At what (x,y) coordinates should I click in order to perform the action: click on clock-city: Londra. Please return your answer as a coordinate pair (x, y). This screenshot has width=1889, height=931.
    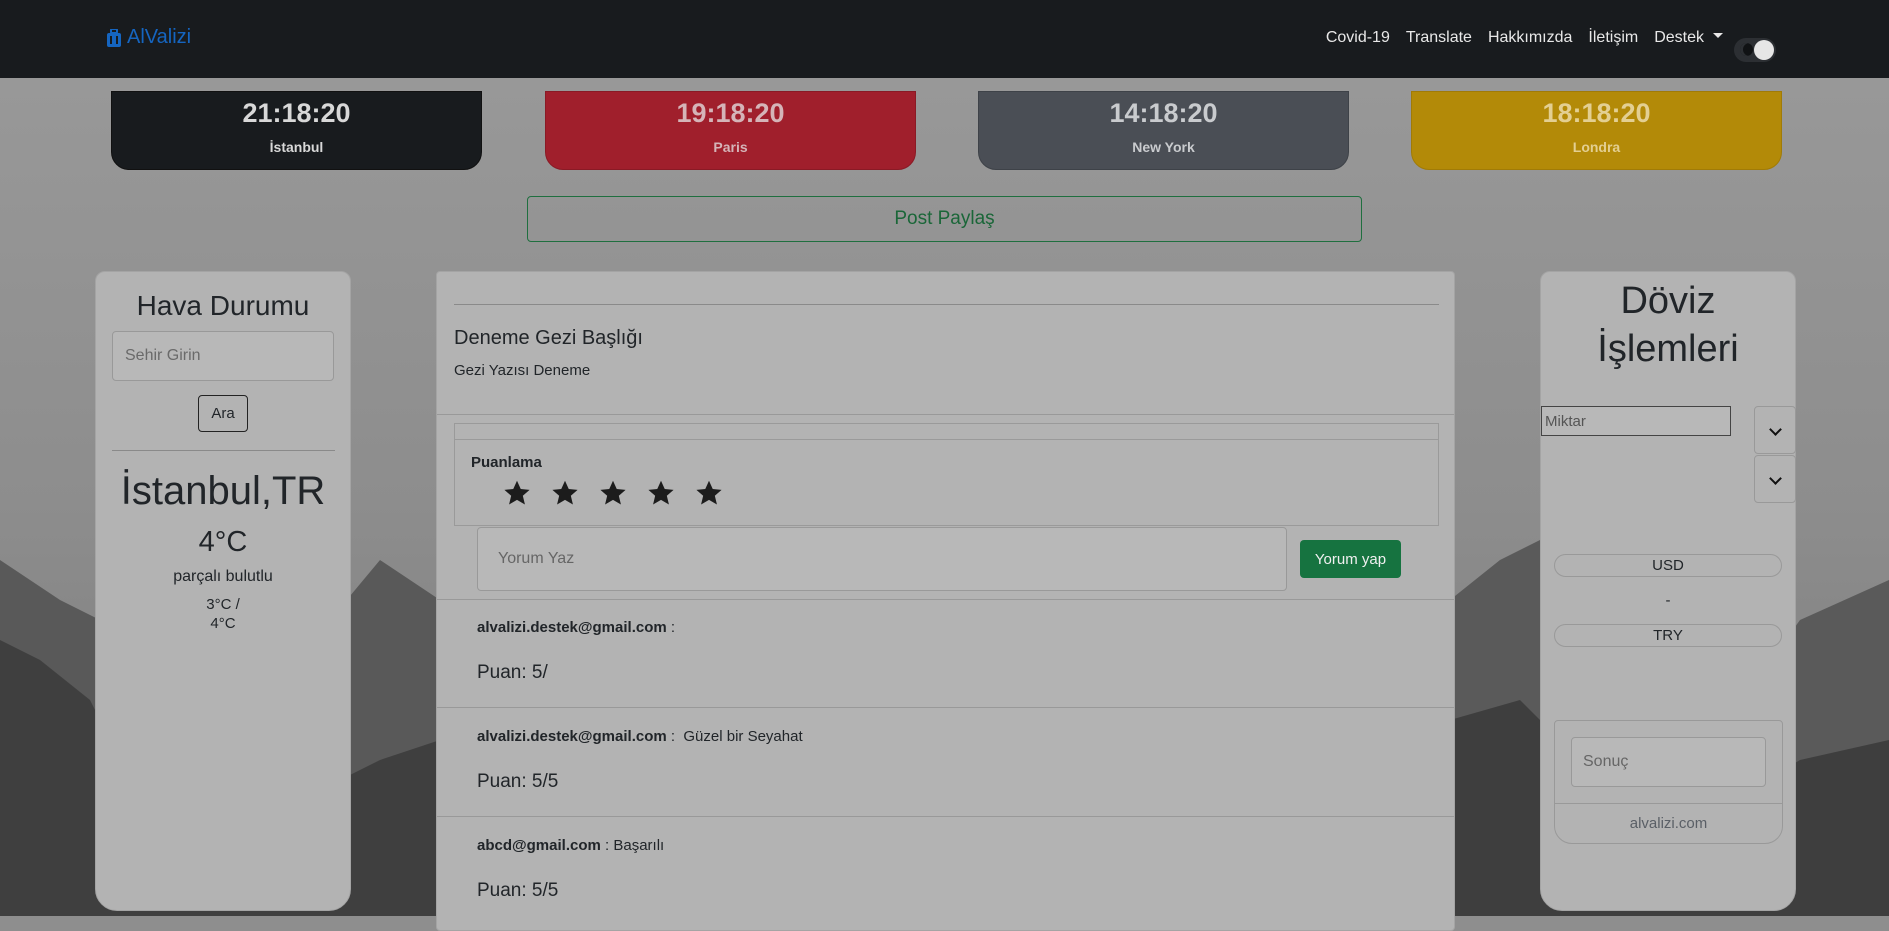
    Looking at the image, I should click on (1596, 147).